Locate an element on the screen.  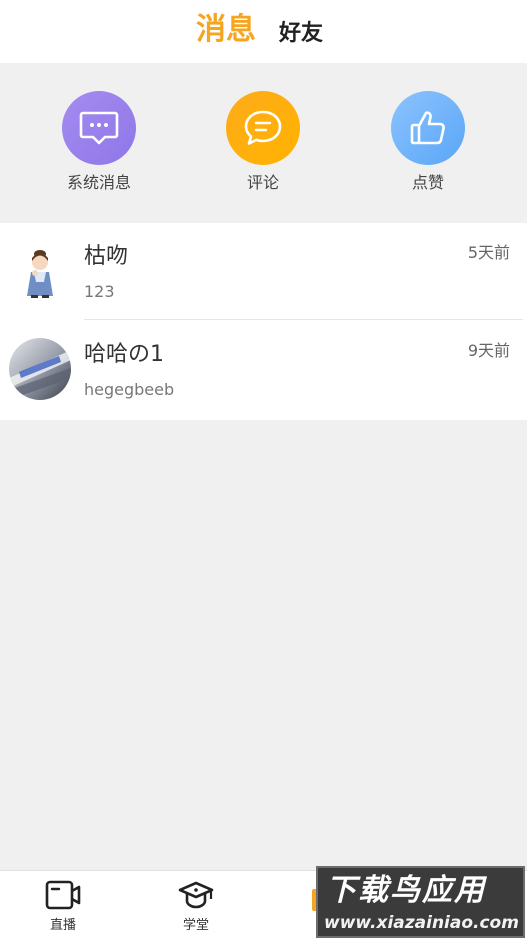
system-messages-button: 系统消息 is located at coordinates (99, 142).